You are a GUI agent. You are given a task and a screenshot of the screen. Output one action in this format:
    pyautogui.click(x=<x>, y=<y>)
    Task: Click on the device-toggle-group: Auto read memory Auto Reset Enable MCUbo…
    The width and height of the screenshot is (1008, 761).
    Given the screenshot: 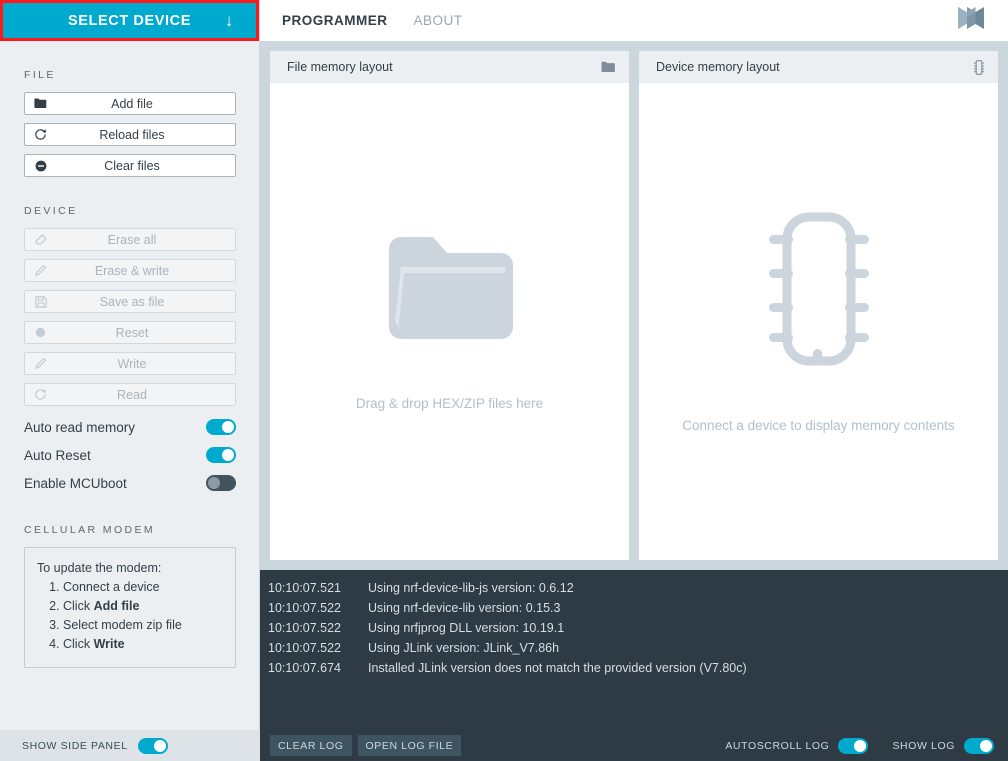 What is the action you would take?
    pyautogui.click(x=130, y=455)
    